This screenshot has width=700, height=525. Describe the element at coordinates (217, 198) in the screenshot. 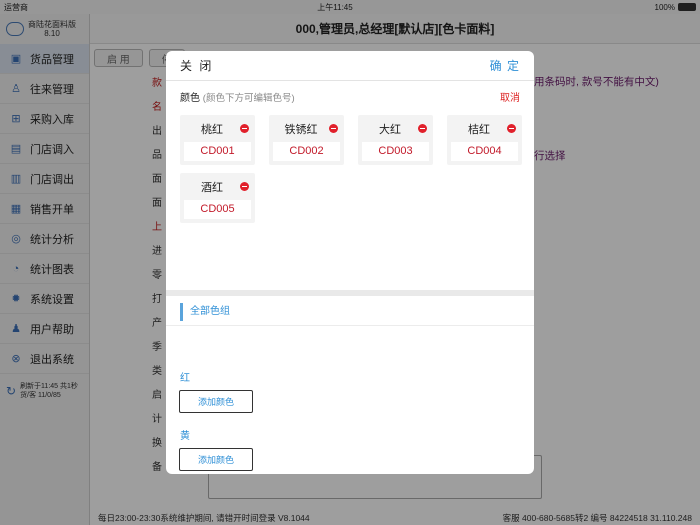

I see `color-chip: 酒红 CD005` at that location.